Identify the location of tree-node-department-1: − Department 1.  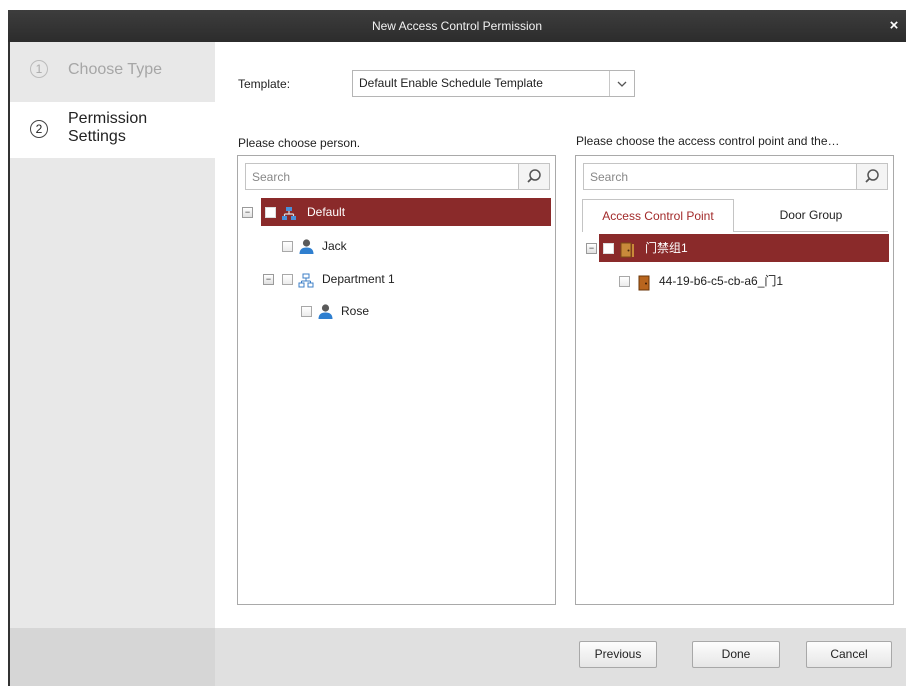
(392, 279).